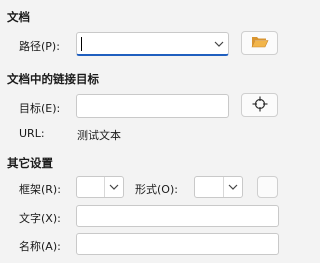 Image resolution: width=320 pixels, height=263 pixels. What do you see at coordinates (156, 189) in the screenshot?
I see `form-label: 形式(O):` at bounding box center [156, 189].